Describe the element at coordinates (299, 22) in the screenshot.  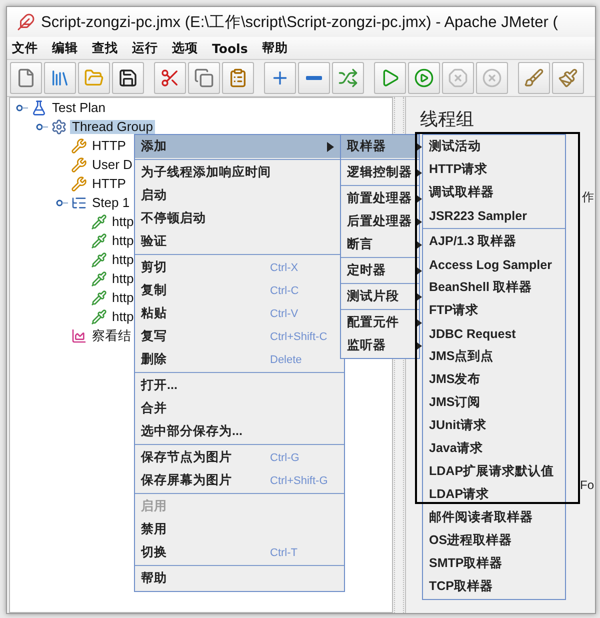
I see `window-title: Script-zongzi-pc.jmx (E:\工作\script\Script-zongzi-pc.jmx) - Apache JMeter (` at that location.